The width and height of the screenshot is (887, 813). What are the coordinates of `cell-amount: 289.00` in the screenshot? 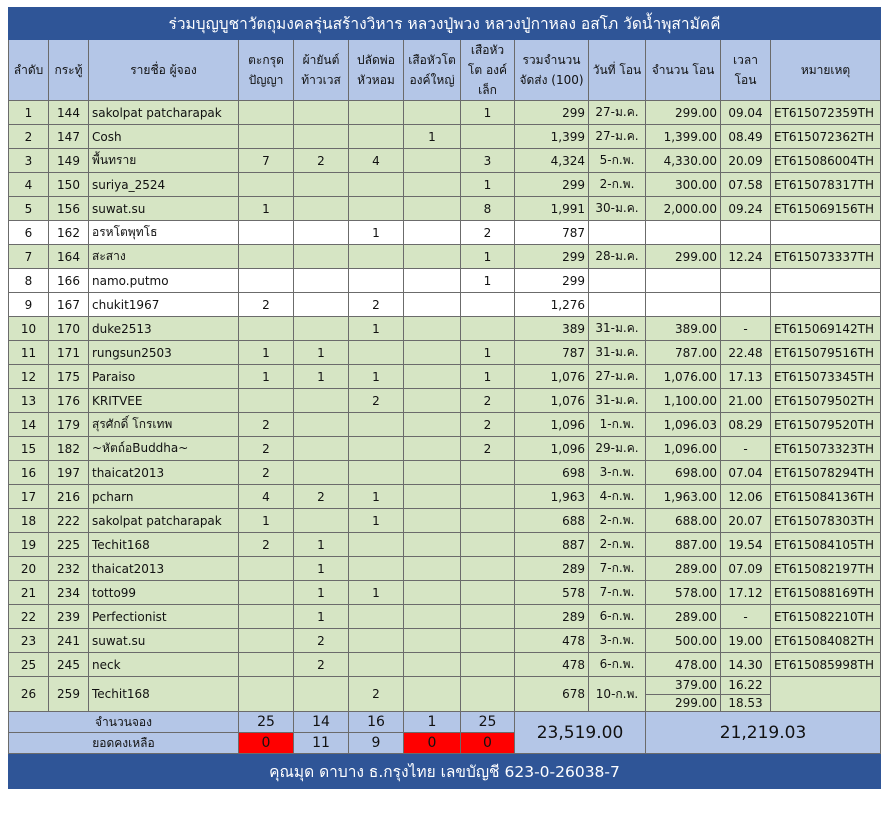 It's located at (683, 616).